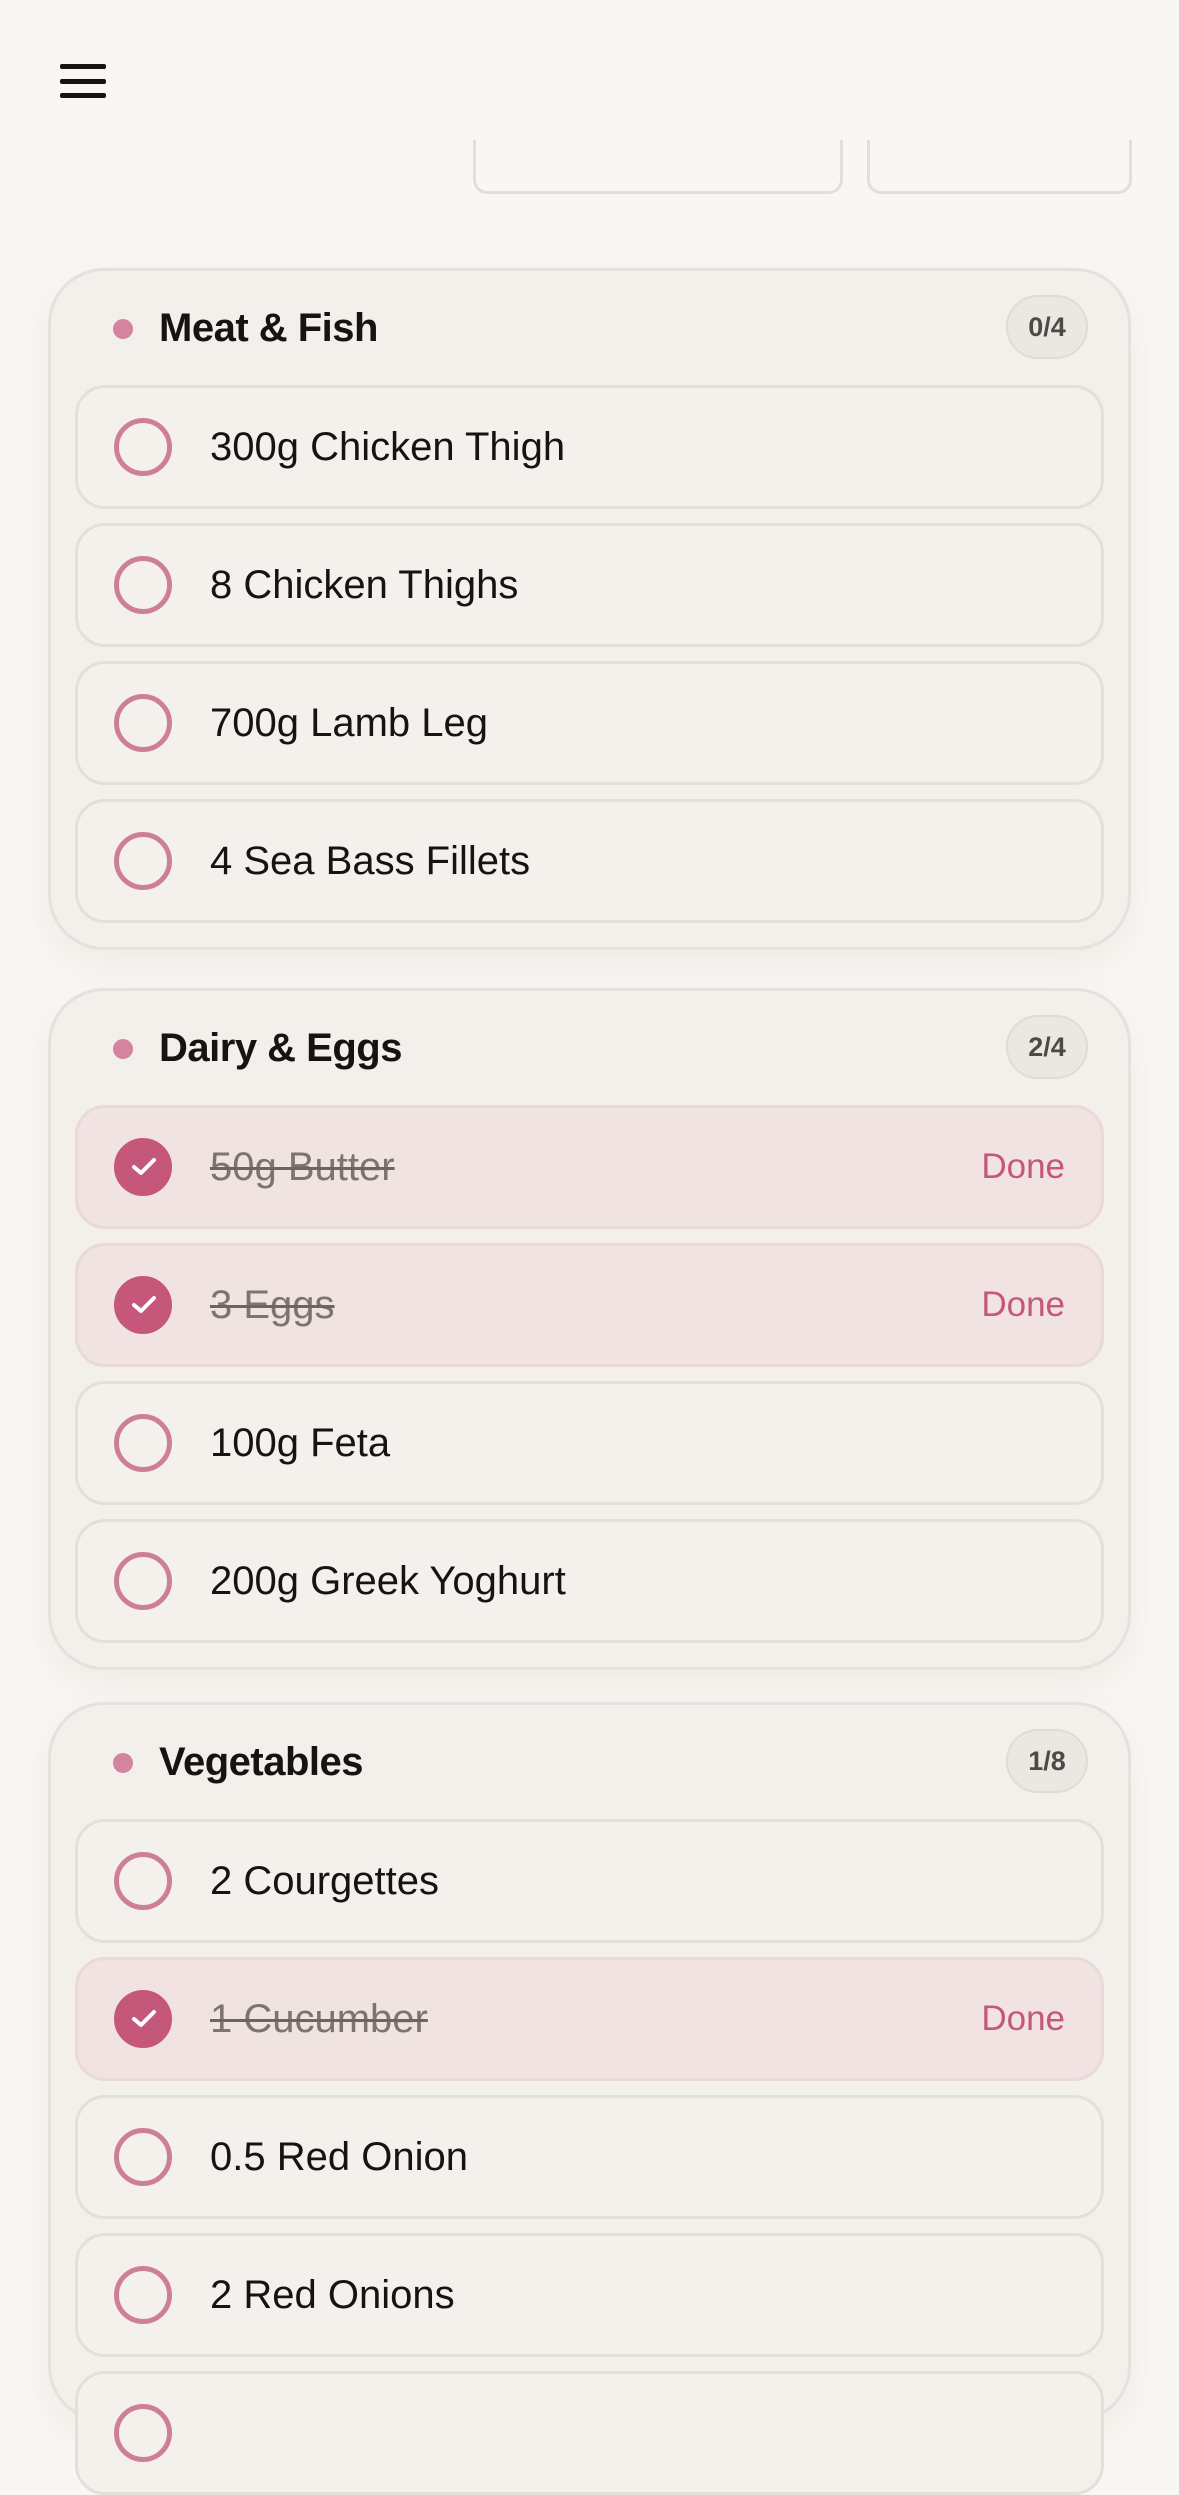 This screenshot has width=1179, height=2495. I want to click on hamburger-menu-icon, so click(83, 66).